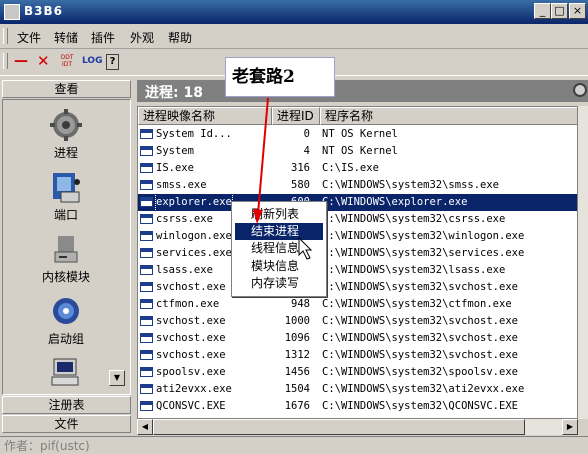 This screenshot has width=588, height=454. Describe the element at coordinates (205, 116) in the screenshot. I see `column-header-name: 进程映像名称` at that location.